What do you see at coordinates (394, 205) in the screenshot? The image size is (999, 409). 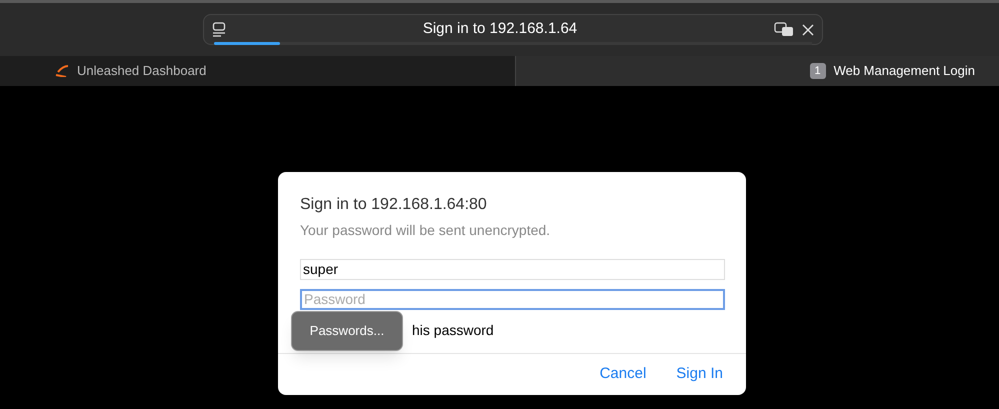 I see `dialog-title: Sign in to 192.168.1.64:80` at bounding box center [394, 205].